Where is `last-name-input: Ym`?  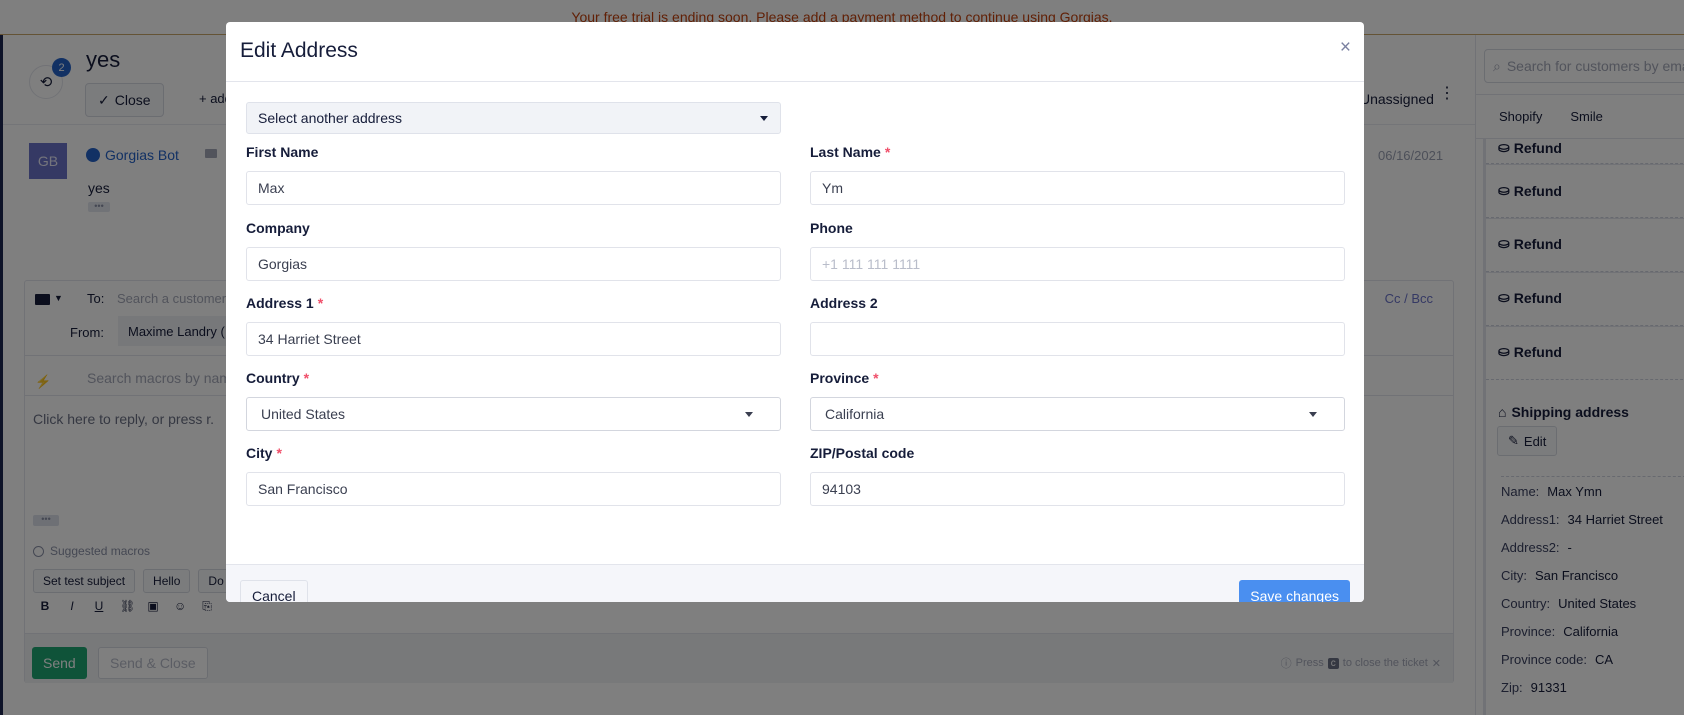
last-name-input: Ym is located at coordinates (1077, 188).